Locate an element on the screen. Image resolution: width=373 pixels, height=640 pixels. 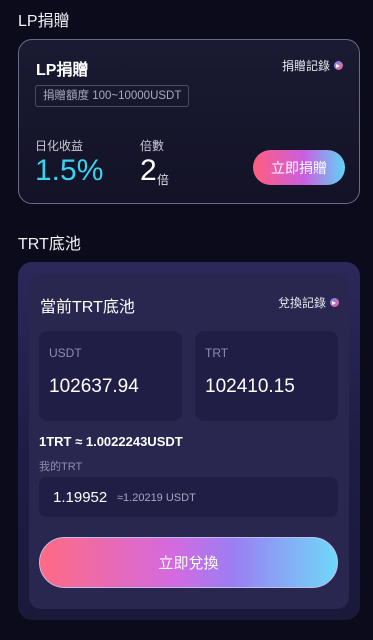
exchange-record-link: 兌換記錄 is located at coordinates (308, 302).